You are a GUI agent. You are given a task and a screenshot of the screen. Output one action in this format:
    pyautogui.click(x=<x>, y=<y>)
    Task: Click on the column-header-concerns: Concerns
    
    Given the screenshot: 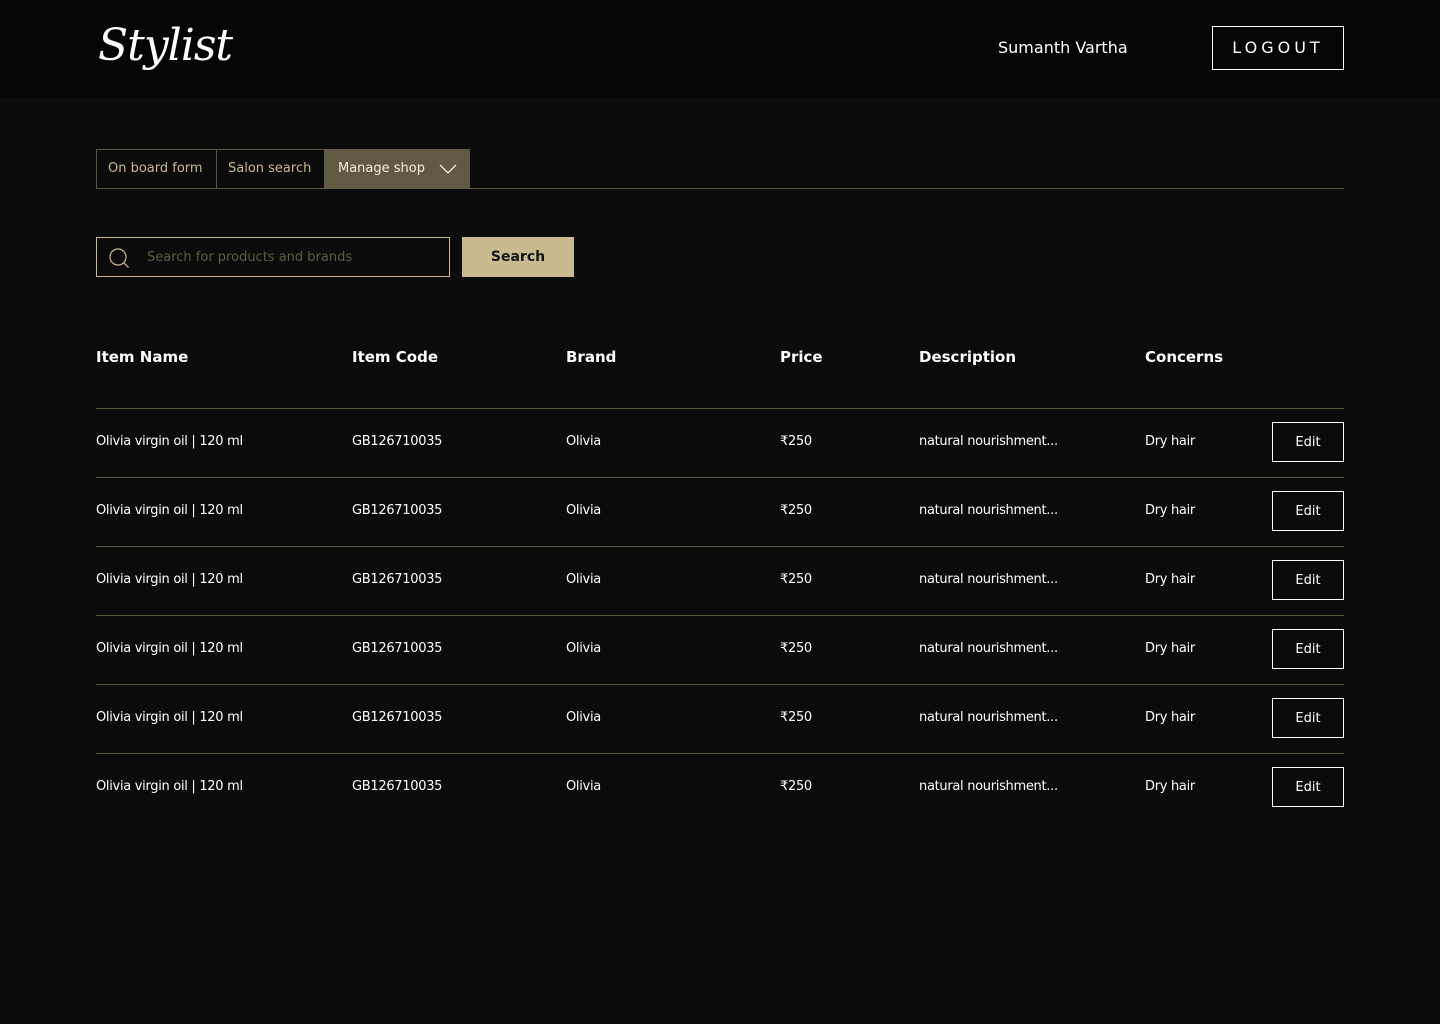 What is the action you would take?
    pyautogui.click(x=1184, y=357)
    